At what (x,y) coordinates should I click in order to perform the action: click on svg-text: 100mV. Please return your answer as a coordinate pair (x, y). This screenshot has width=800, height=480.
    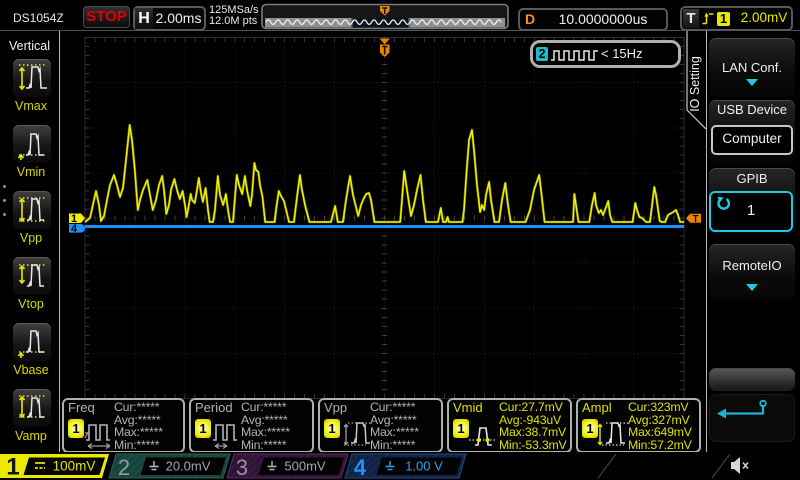
    Looking at the image, I should click on (74, 466).